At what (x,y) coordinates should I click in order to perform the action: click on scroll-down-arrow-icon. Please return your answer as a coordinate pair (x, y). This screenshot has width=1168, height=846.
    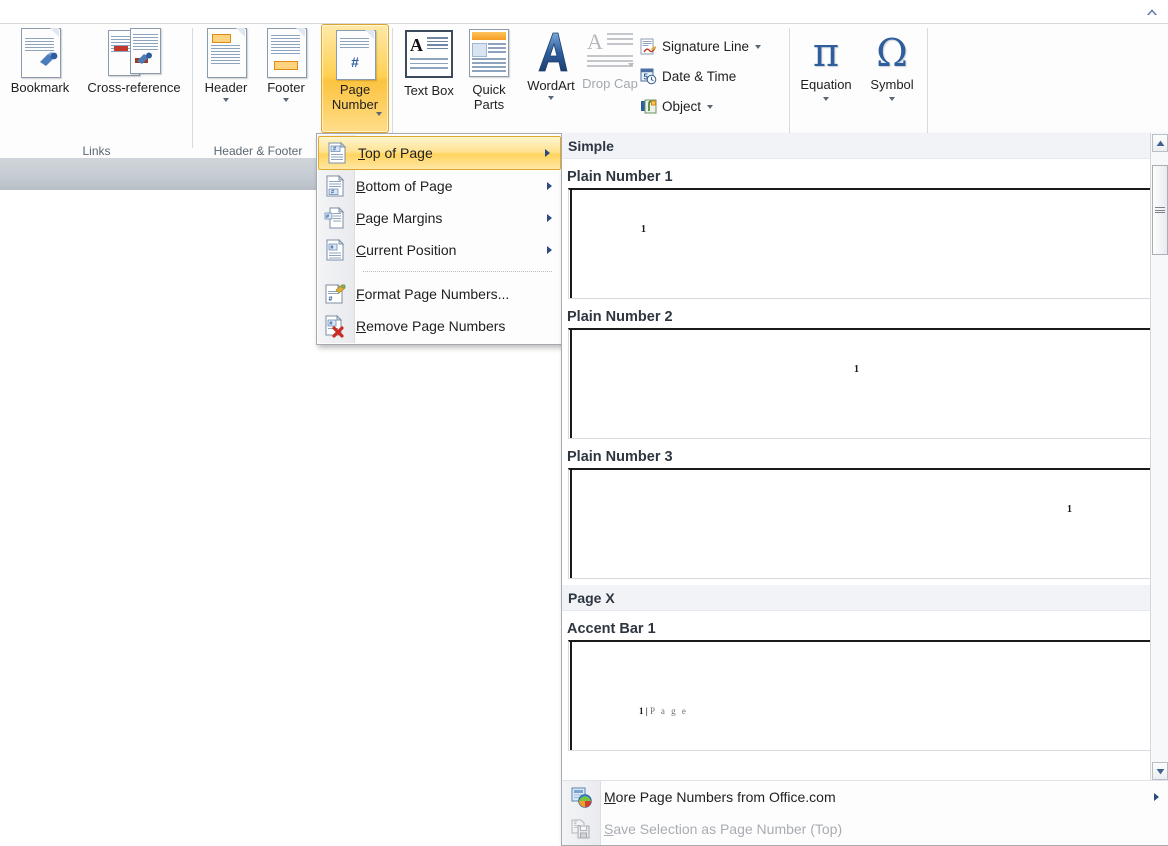
    Looking at the image, I should click on (1160, 771).